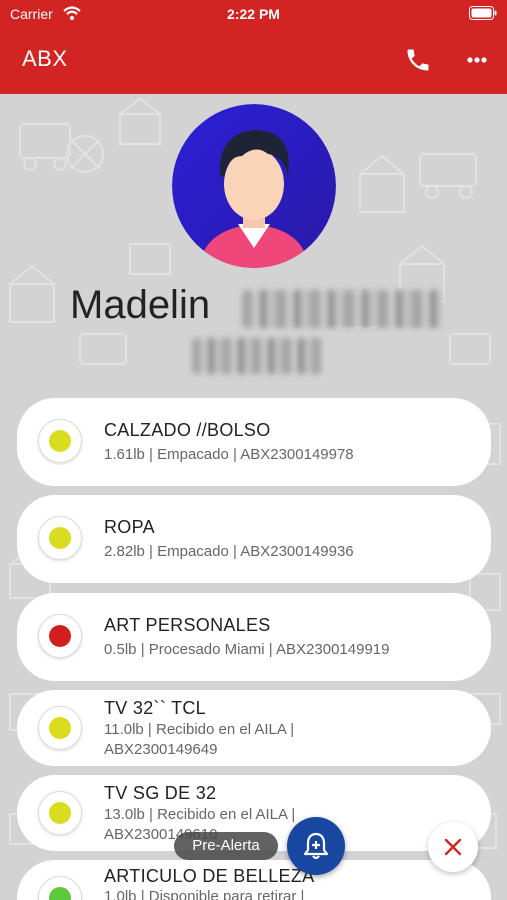 The width and height of the screenshot is (507, 900). I want to click on status-bar: Carrier 2:22 PM, so click(253, 14).